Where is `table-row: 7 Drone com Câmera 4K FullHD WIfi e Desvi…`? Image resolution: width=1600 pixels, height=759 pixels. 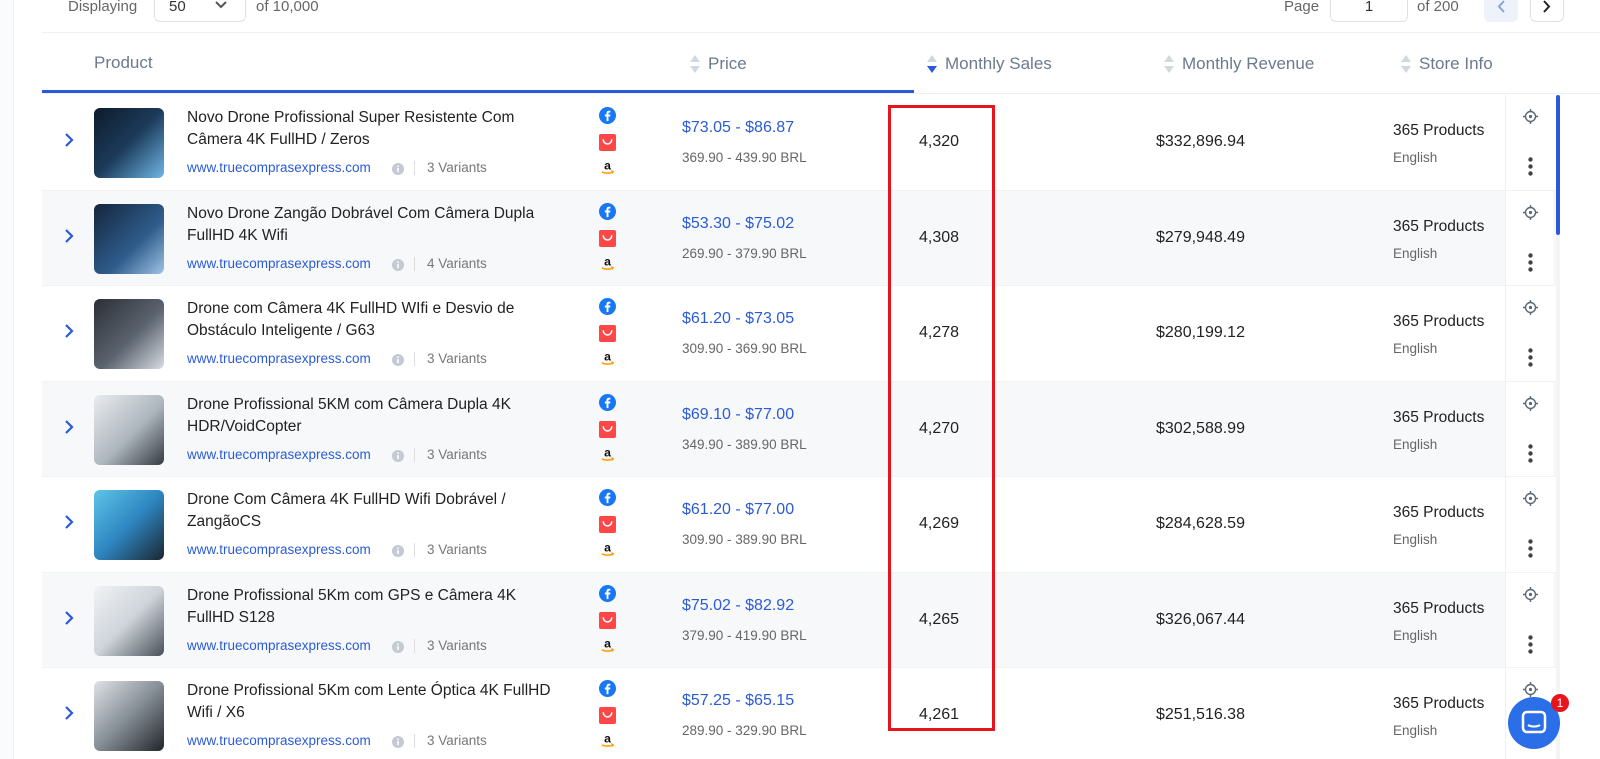 table-row: 7 Drone com Câmera 4K FullHD WIfi e Desvi… is located at coordinates (800, 334).